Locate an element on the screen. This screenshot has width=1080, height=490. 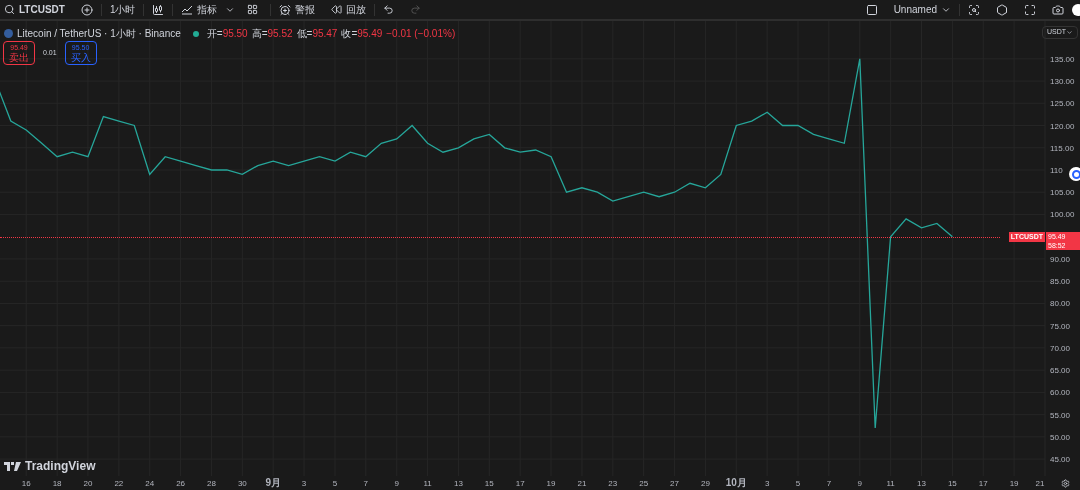
refresh-icon is located at coordinates (1075, 174).